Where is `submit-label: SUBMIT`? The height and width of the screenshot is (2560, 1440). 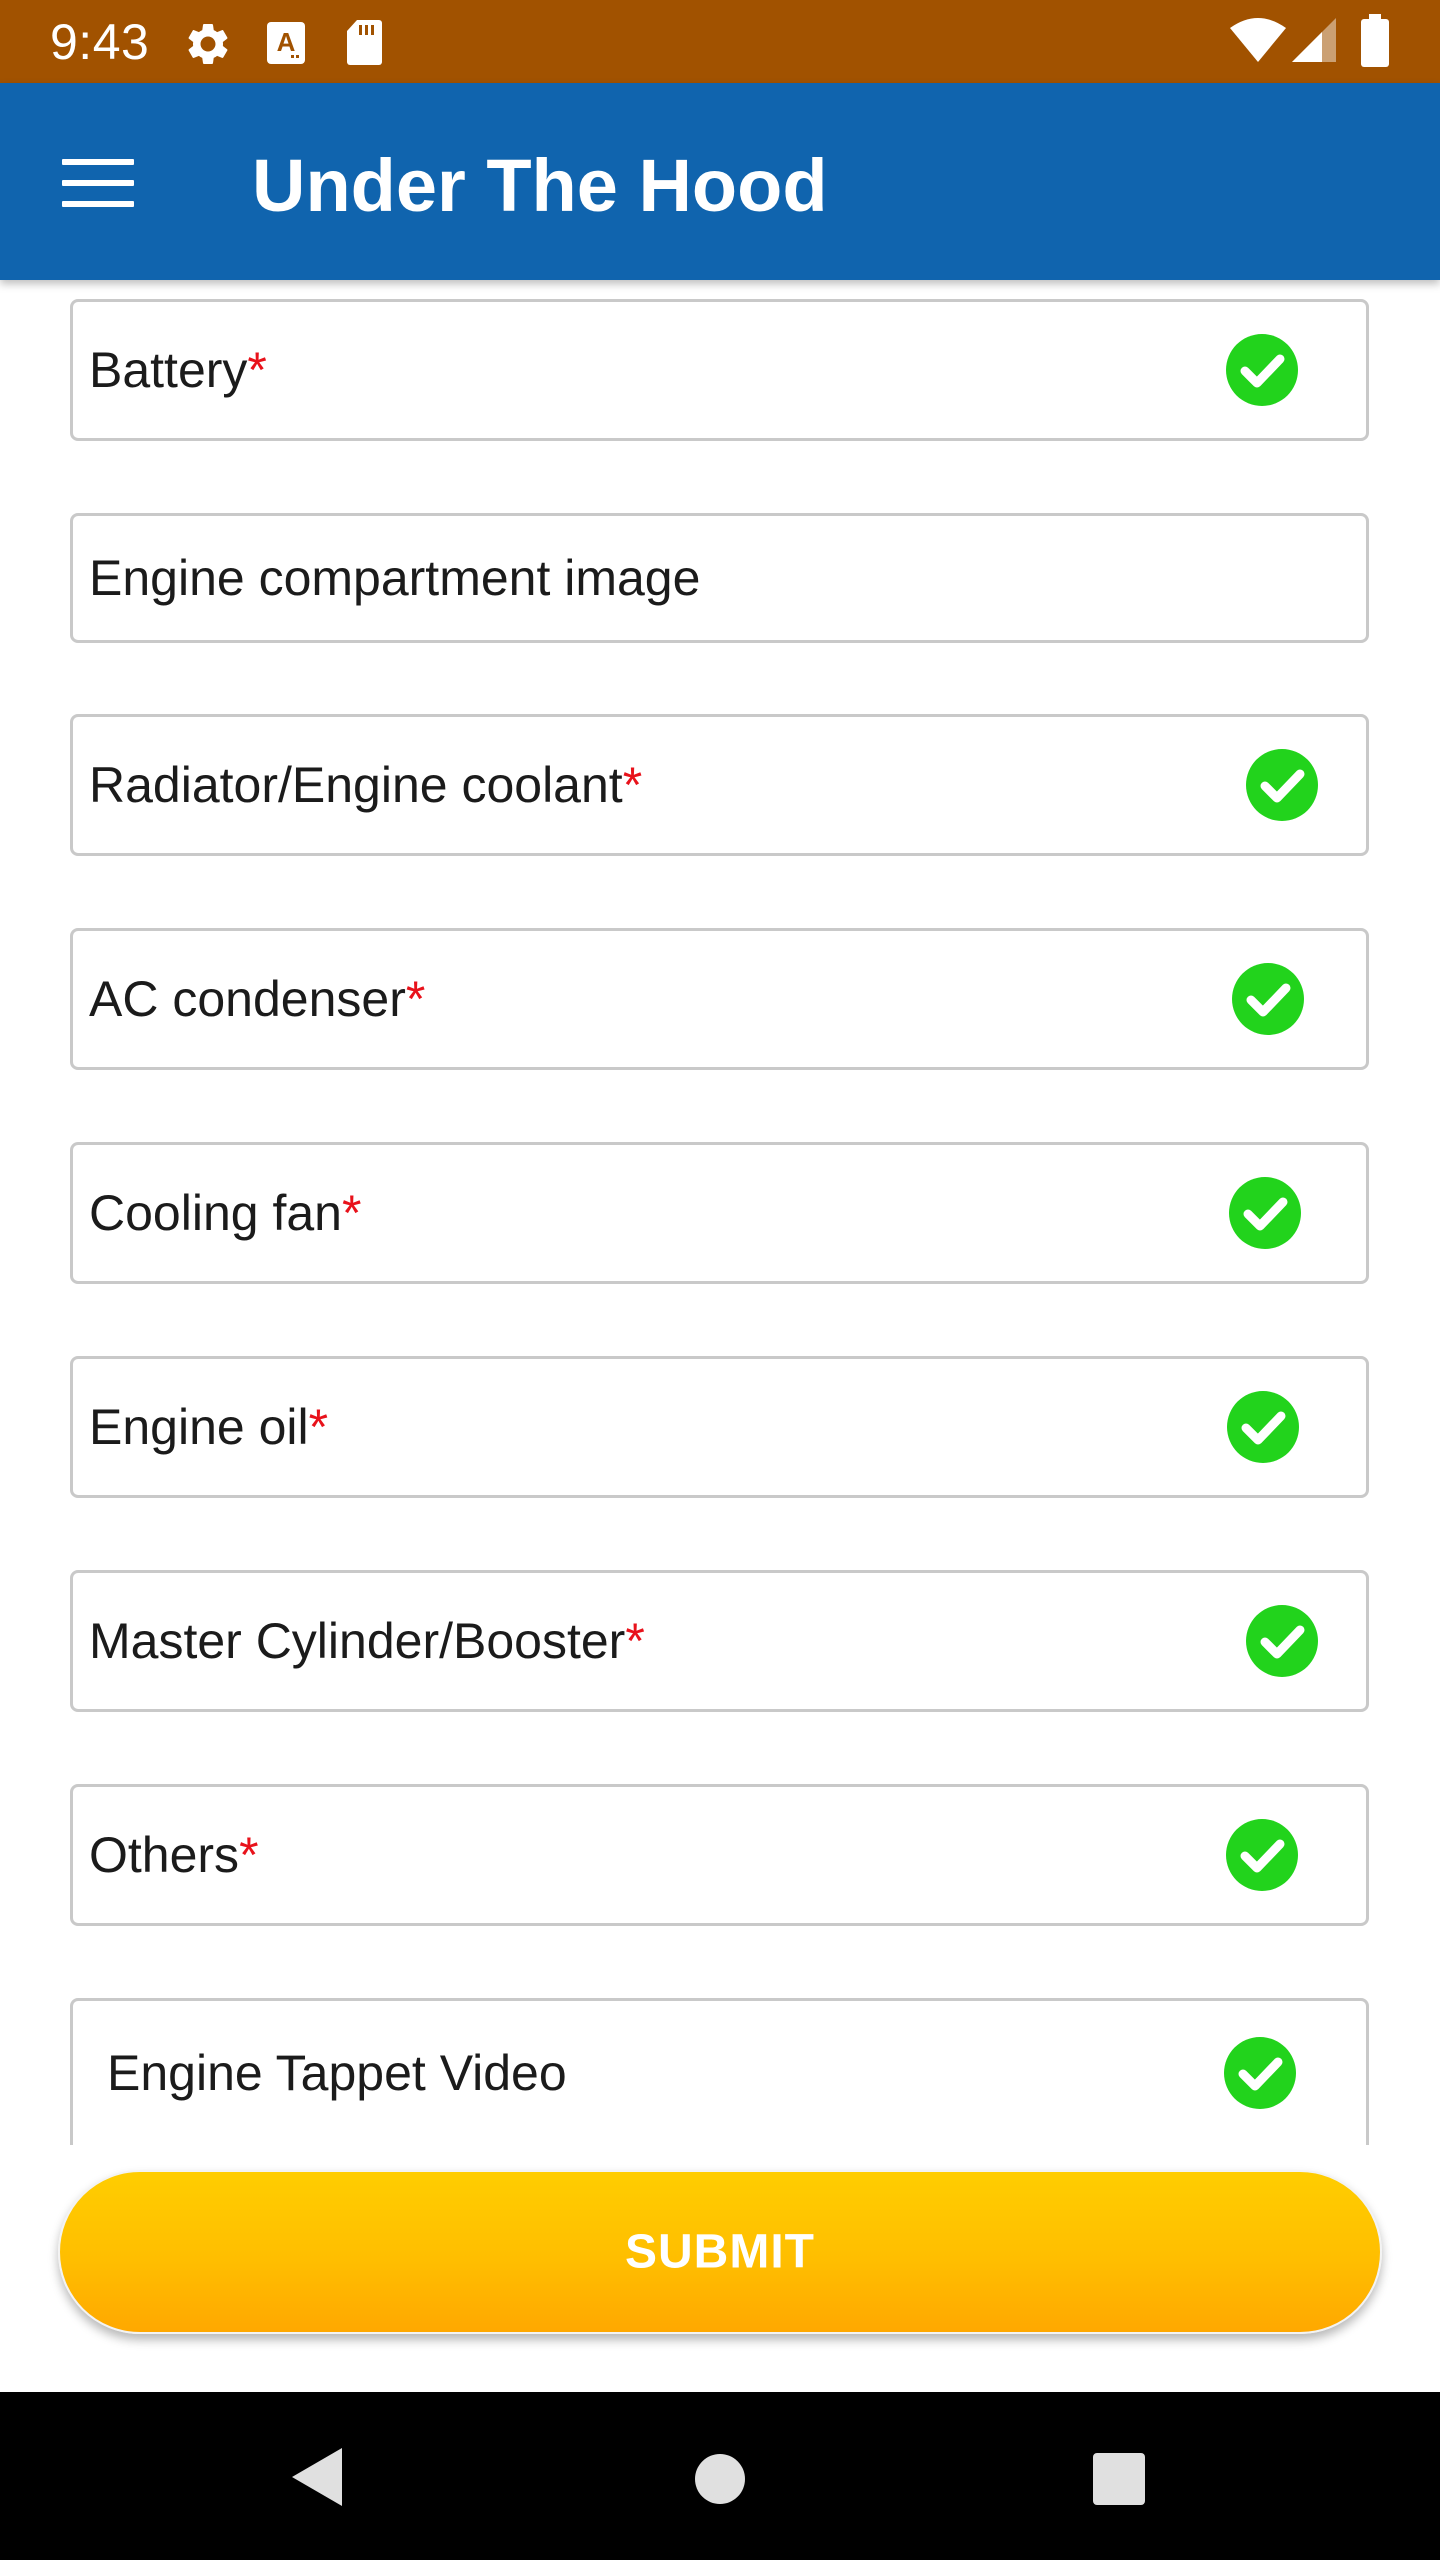
submit-label: SUBMIT is located at coordinates (720, 2252).